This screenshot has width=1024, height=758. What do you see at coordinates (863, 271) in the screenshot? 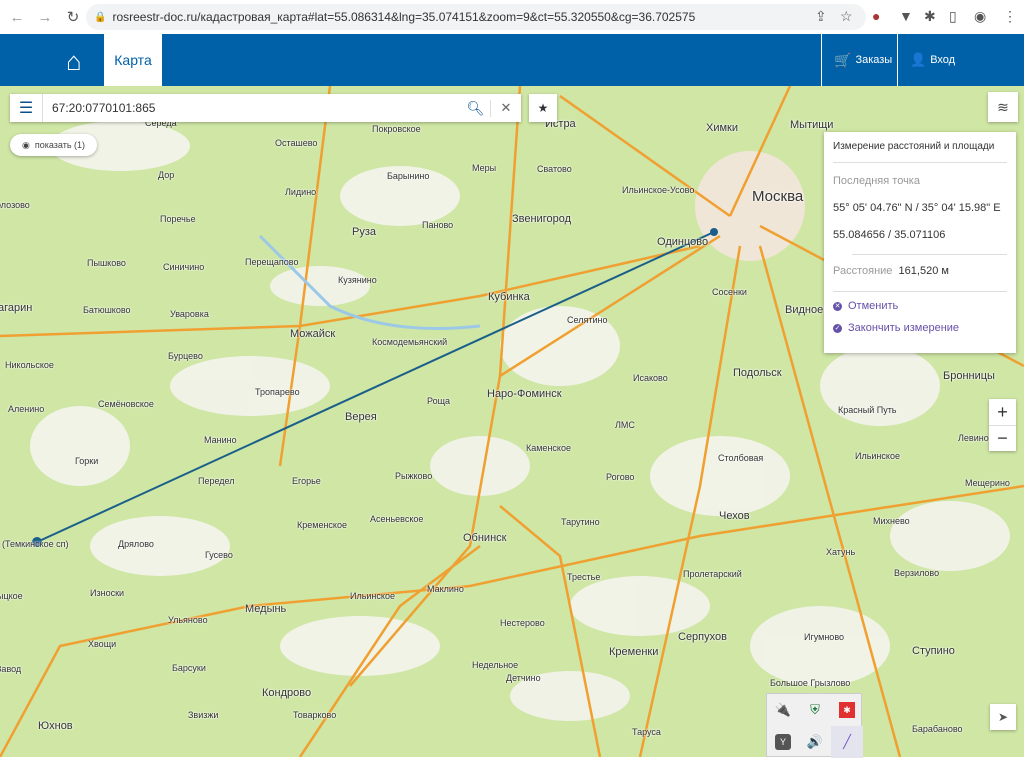
I see `distance-label: Расстояние` at bounding box center [863, 271].